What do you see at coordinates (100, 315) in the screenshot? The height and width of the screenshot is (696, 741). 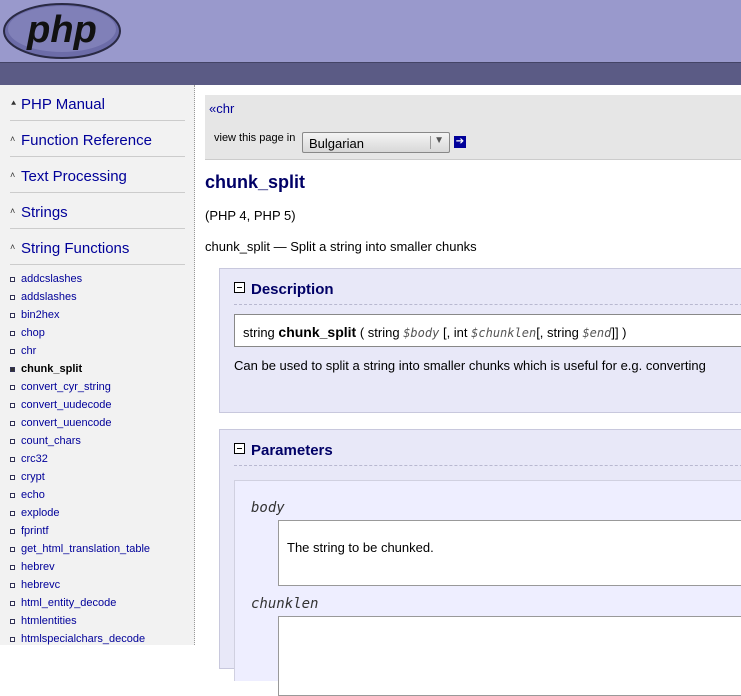 I see `sidebar-item-bin2hex: bin2hex` at bounding box center [100, 315].